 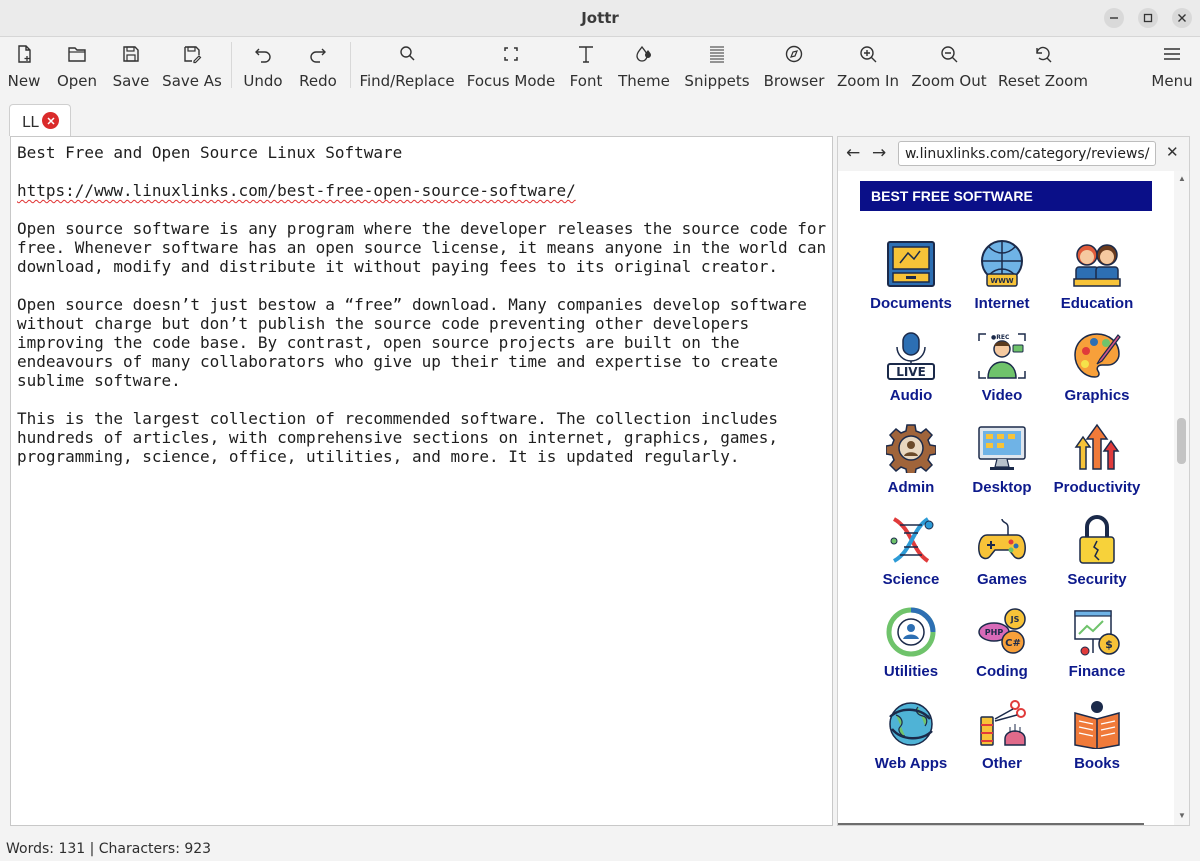 I want to click on category-education: Education, so click(x=1097, y=282).